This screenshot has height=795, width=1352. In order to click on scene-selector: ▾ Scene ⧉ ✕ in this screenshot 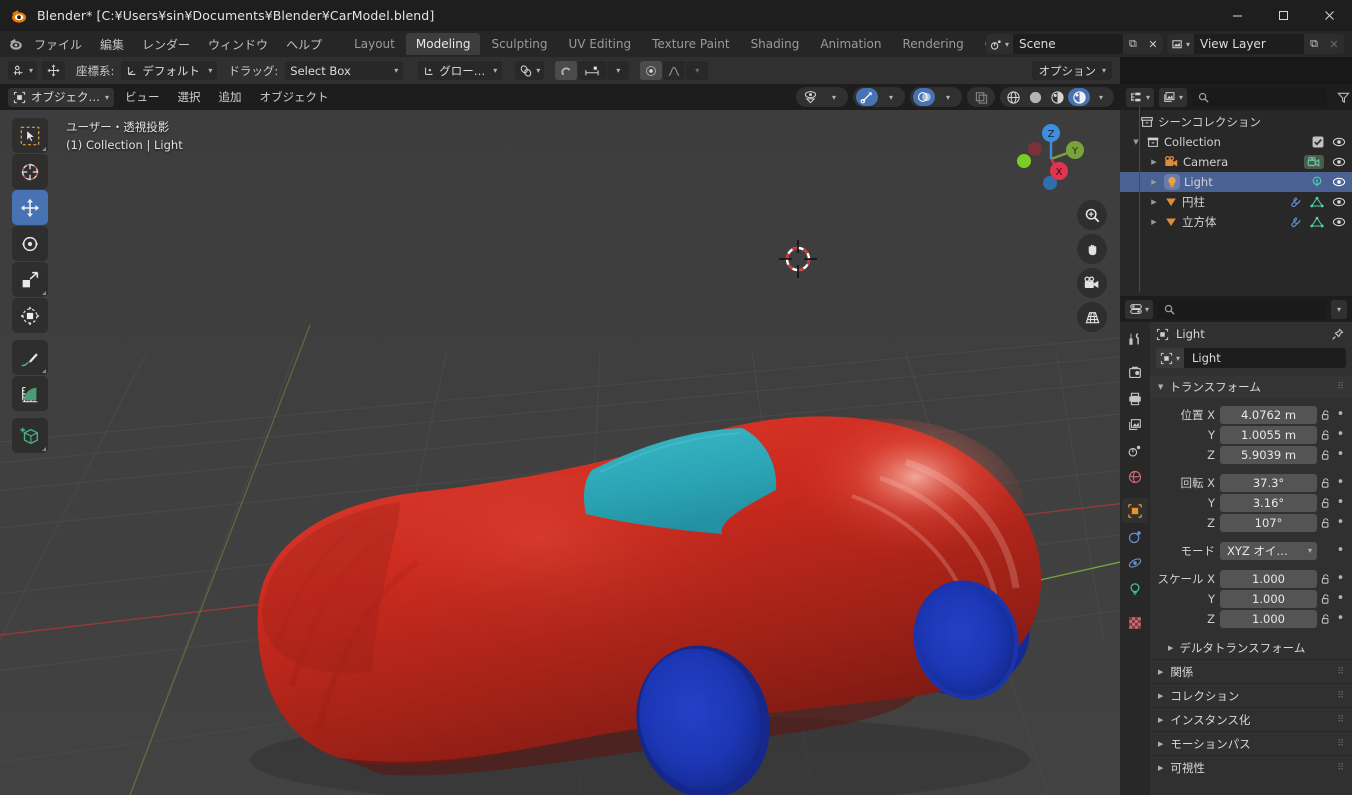, I will do `click(1074, 44)`.